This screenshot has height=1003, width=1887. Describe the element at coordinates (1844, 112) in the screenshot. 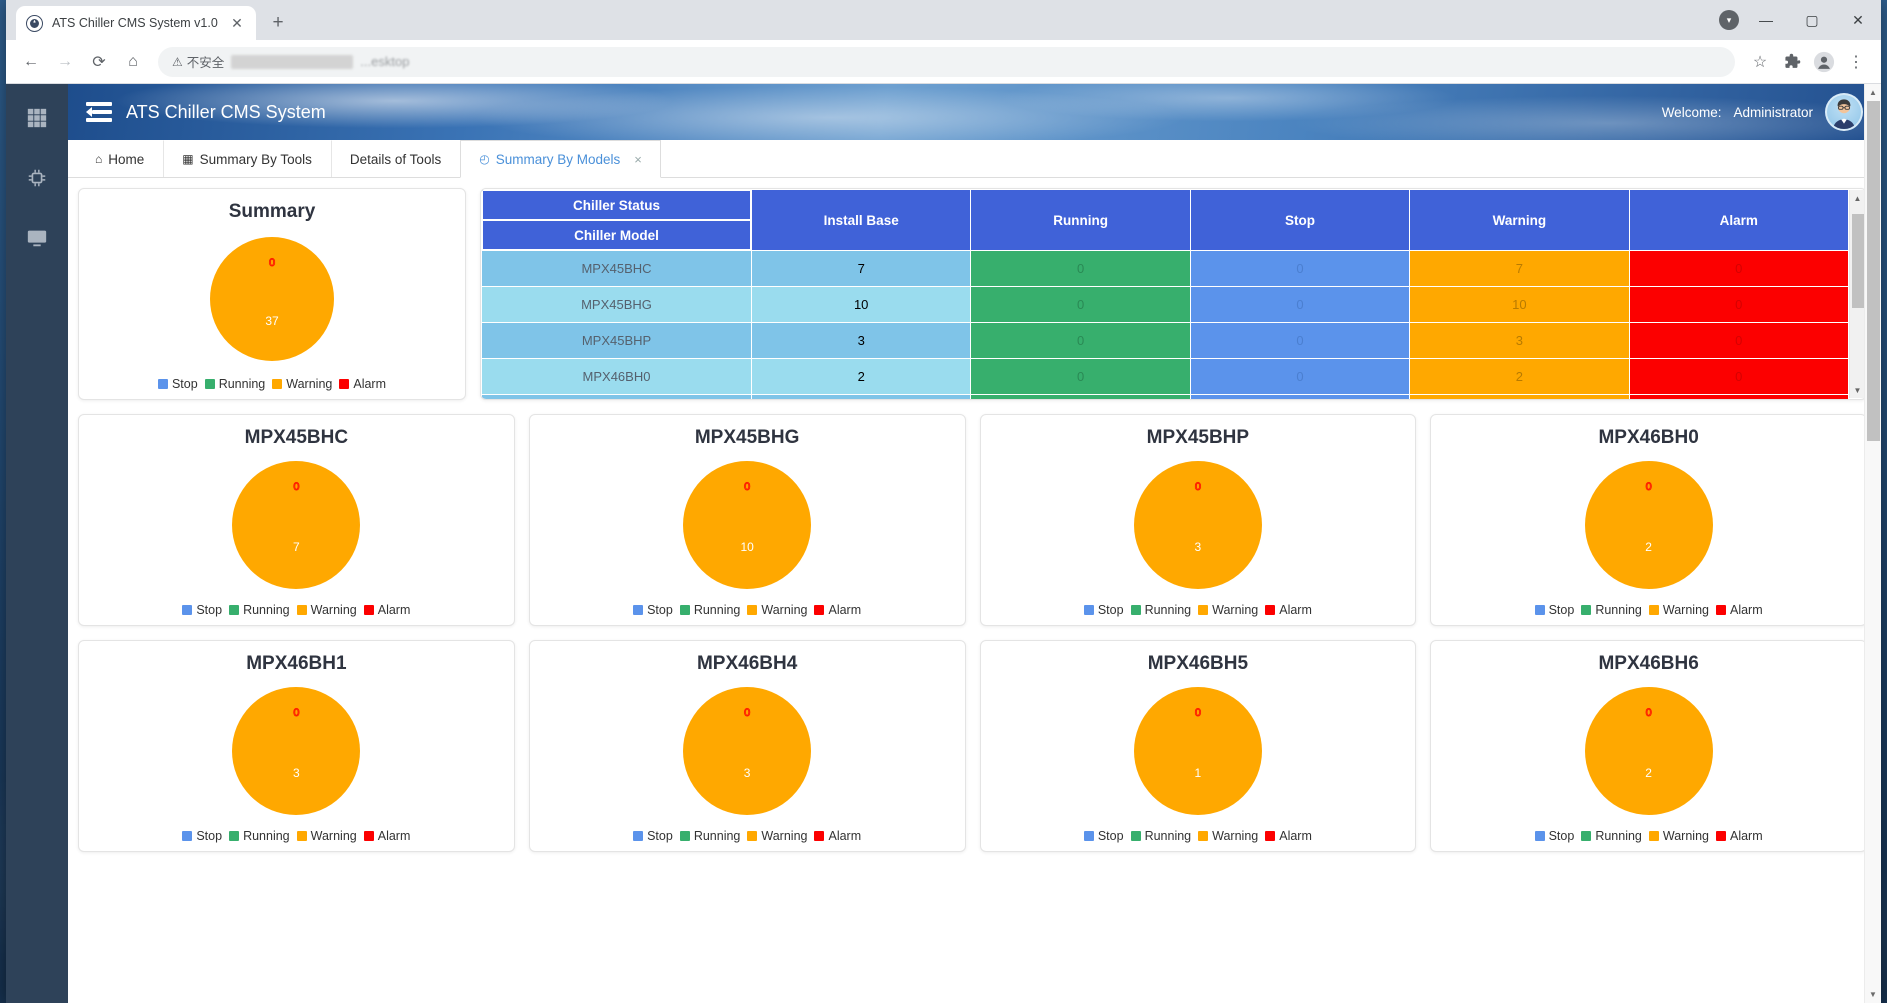

I see `avatar` at that location.